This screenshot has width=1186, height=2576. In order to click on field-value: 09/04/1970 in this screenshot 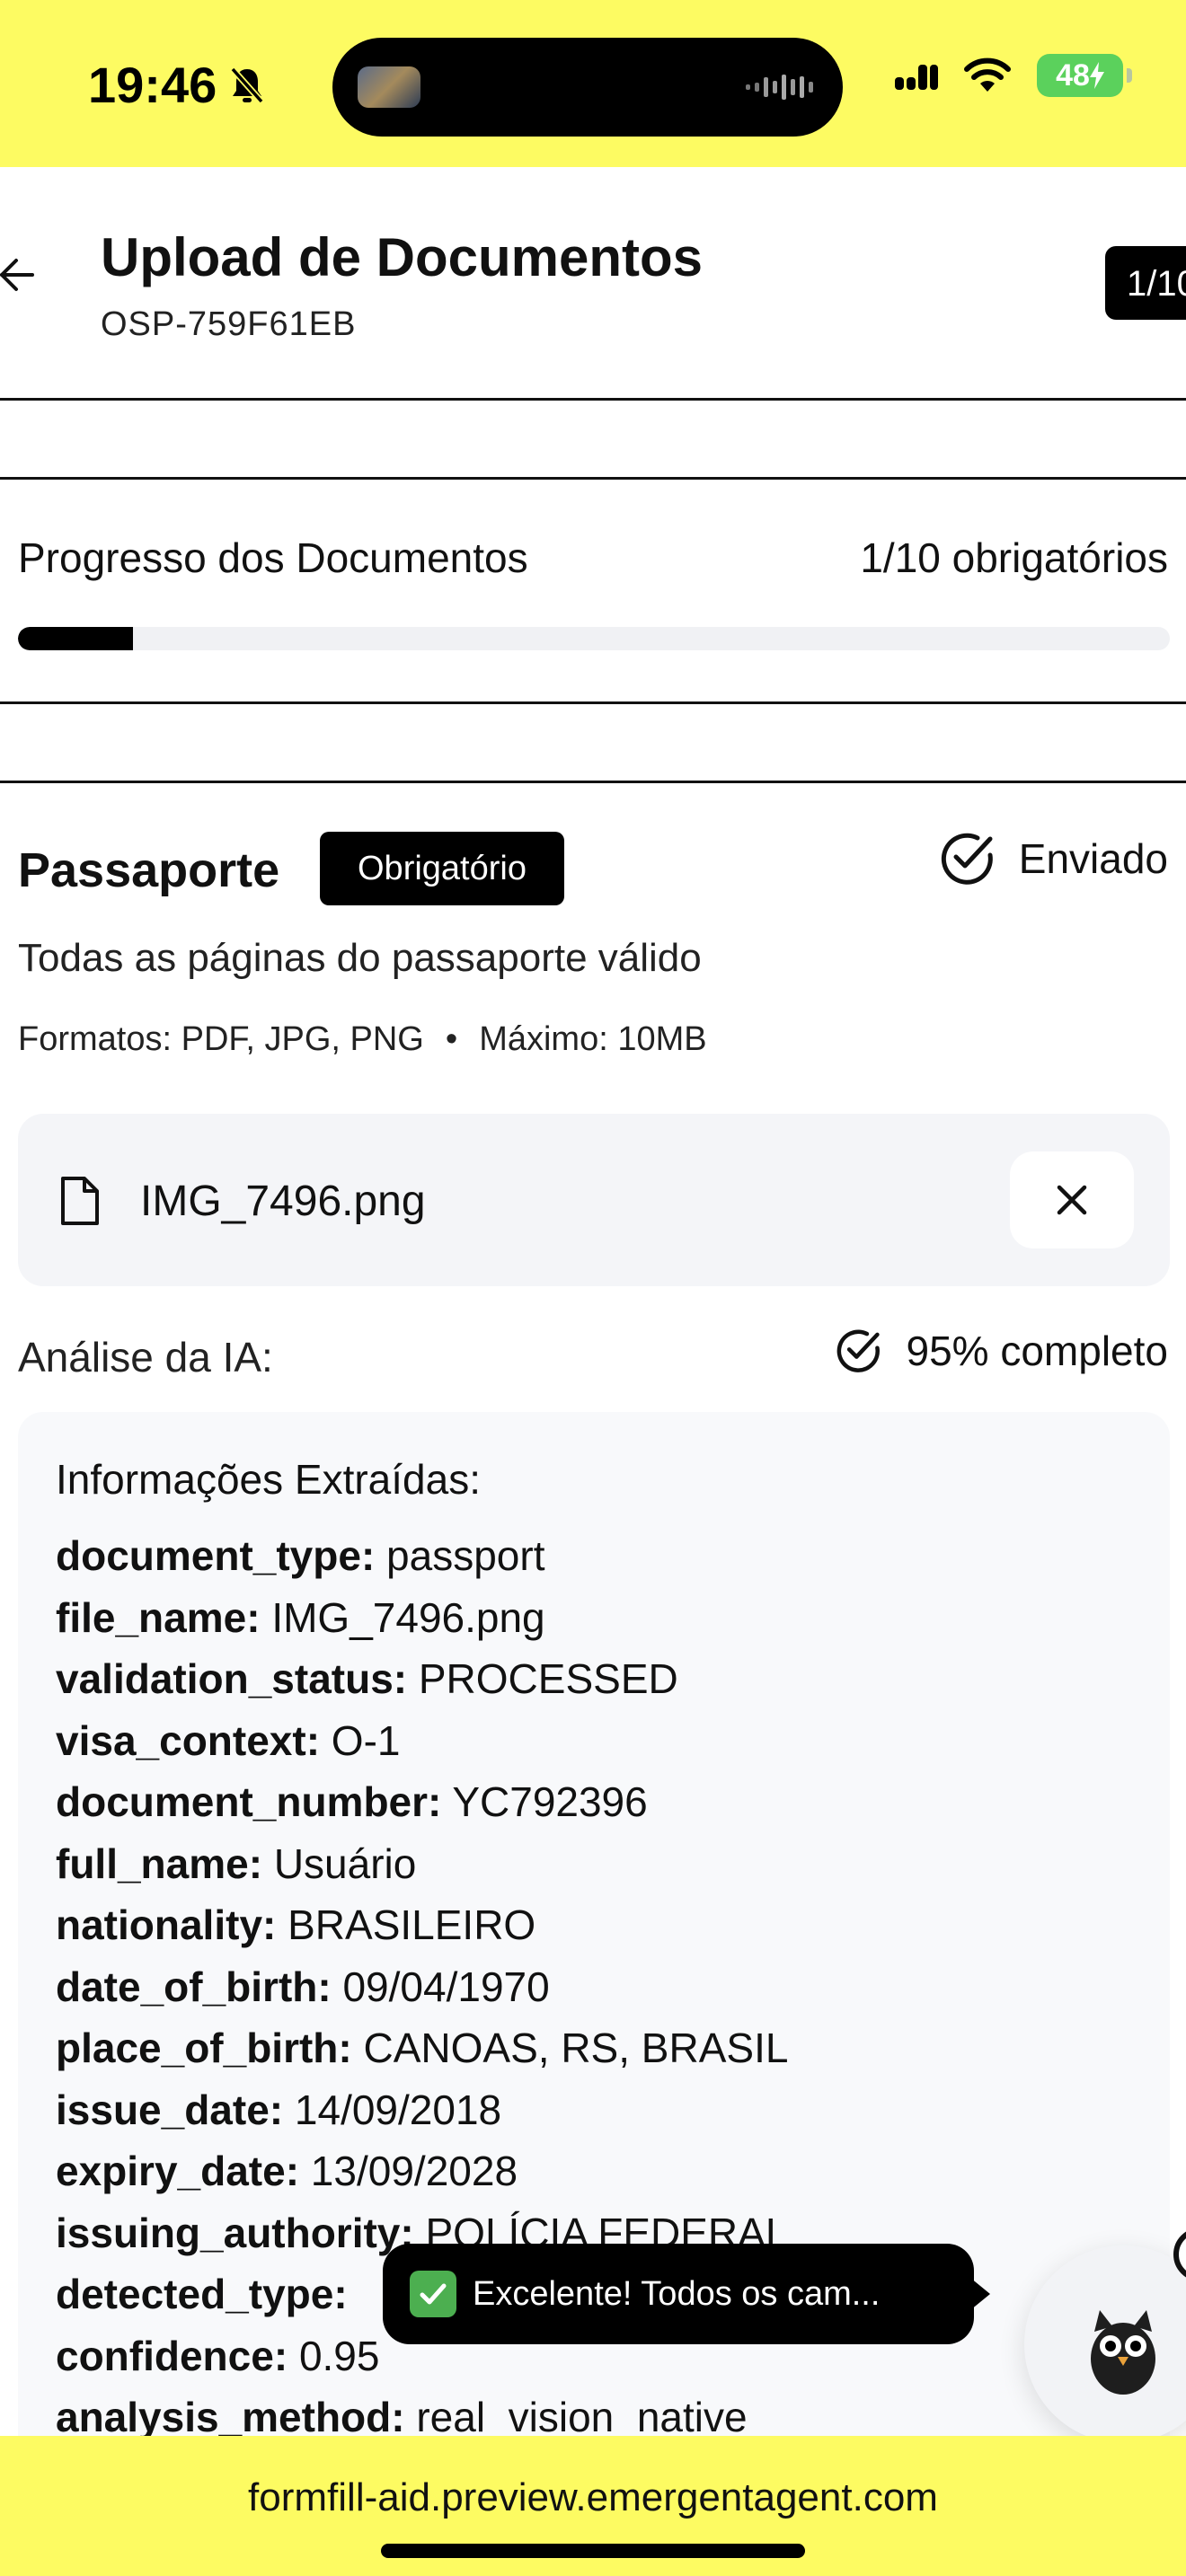, I will do `click(446, 1986)`.